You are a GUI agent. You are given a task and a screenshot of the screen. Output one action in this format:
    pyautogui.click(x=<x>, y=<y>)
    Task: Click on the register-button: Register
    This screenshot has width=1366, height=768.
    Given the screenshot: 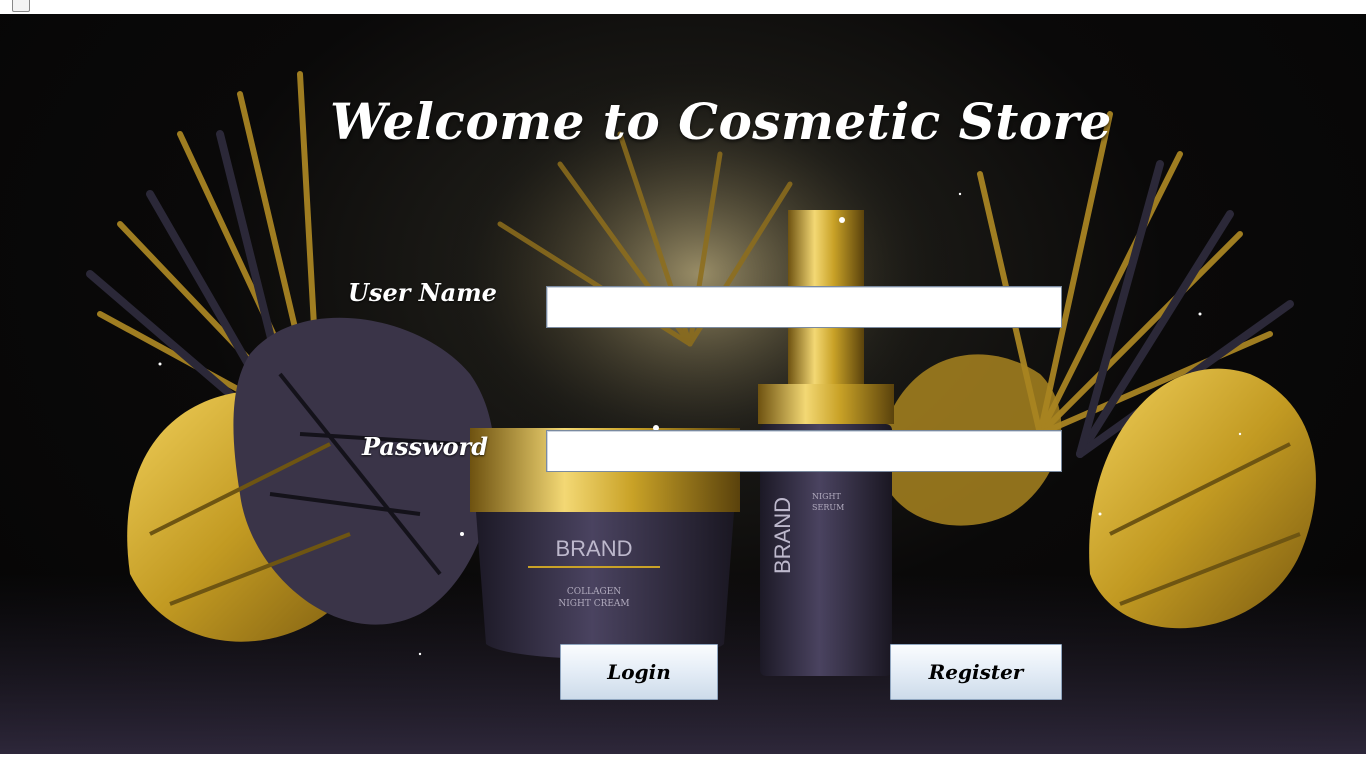 What is the action you would take?
    pyautogui.click(x=976, y=672)
    